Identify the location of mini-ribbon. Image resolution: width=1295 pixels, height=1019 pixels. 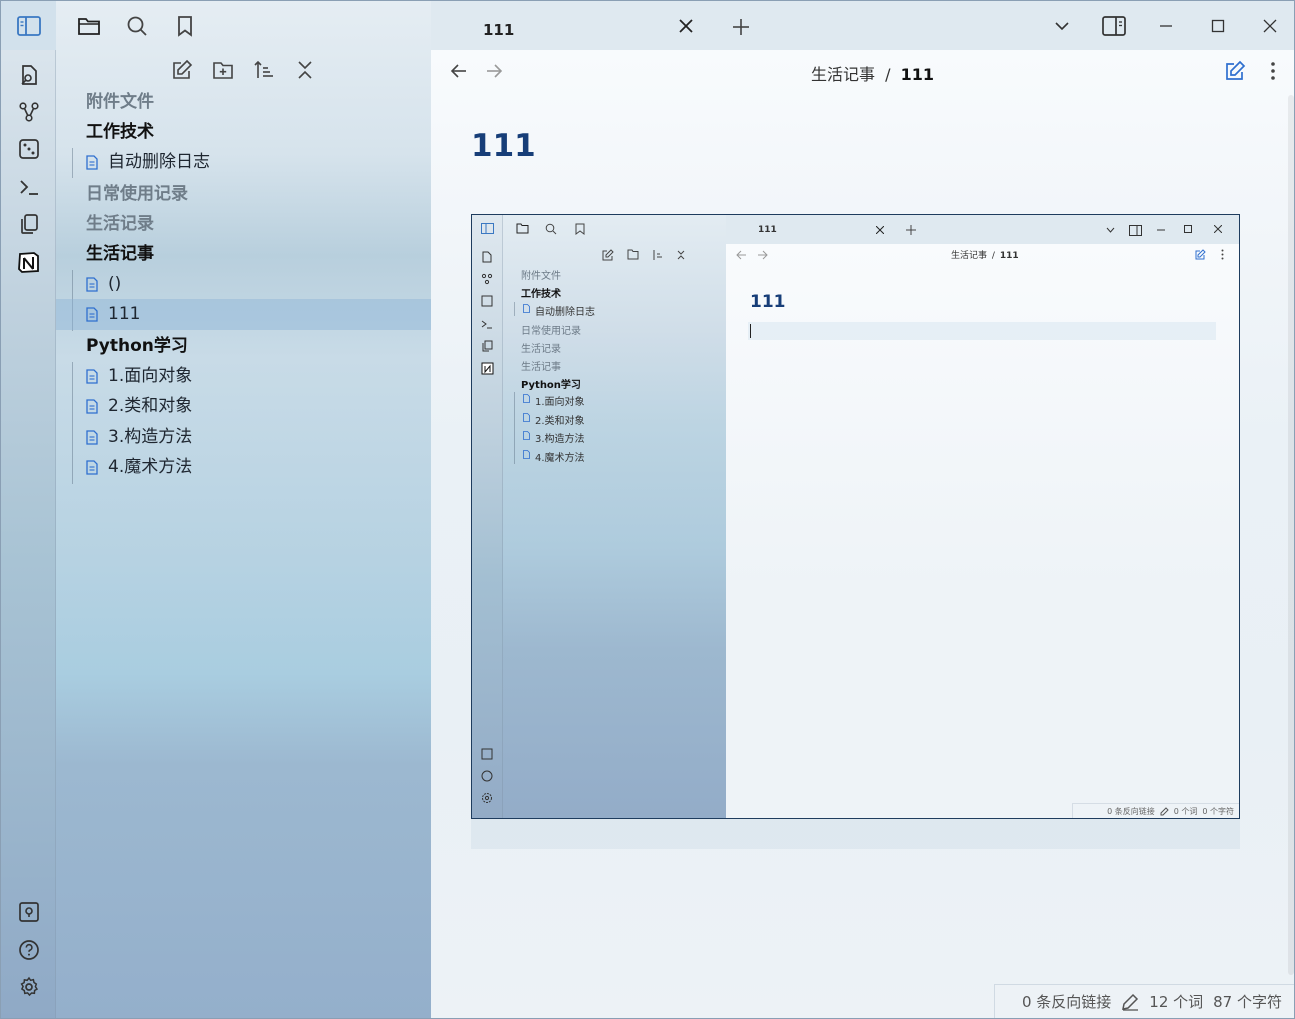
(487, 516).